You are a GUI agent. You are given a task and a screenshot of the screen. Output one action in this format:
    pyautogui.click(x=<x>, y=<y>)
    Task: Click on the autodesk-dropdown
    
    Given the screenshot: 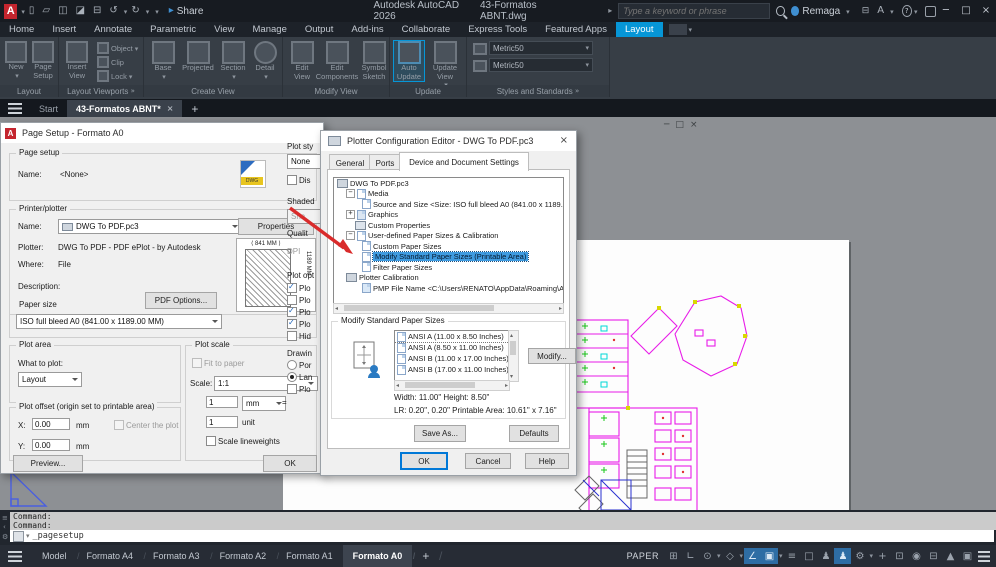 What is the action you would take?
    pyautogui.click(x=891, y=11)
    